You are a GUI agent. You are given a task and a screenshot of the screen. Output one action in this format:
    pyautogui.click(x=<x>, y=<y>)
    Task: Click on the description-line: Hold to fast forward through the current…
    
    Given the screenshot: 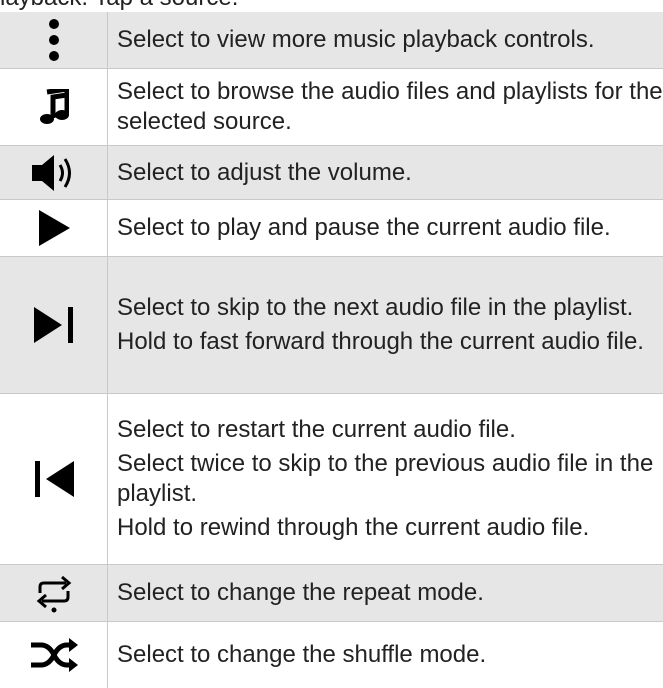 What is the action you would take?
    pyautogui.click(x=380, y=341)
    